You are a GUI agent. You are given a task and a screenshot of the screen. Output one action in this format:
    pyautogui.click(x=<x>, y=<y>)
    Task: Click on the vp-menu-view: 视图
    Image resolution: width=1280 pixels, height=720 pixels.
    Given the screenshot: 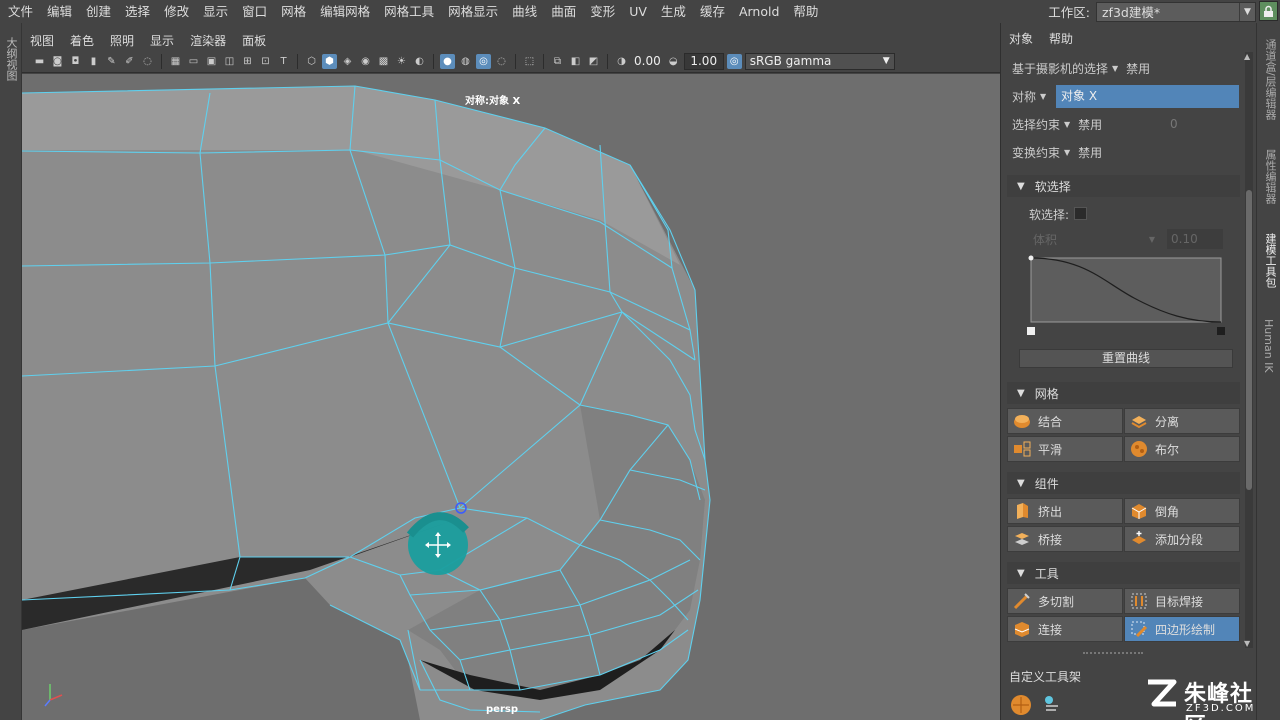 What is the action you would take?
    pyautogui.click(x=42, y=40)
    